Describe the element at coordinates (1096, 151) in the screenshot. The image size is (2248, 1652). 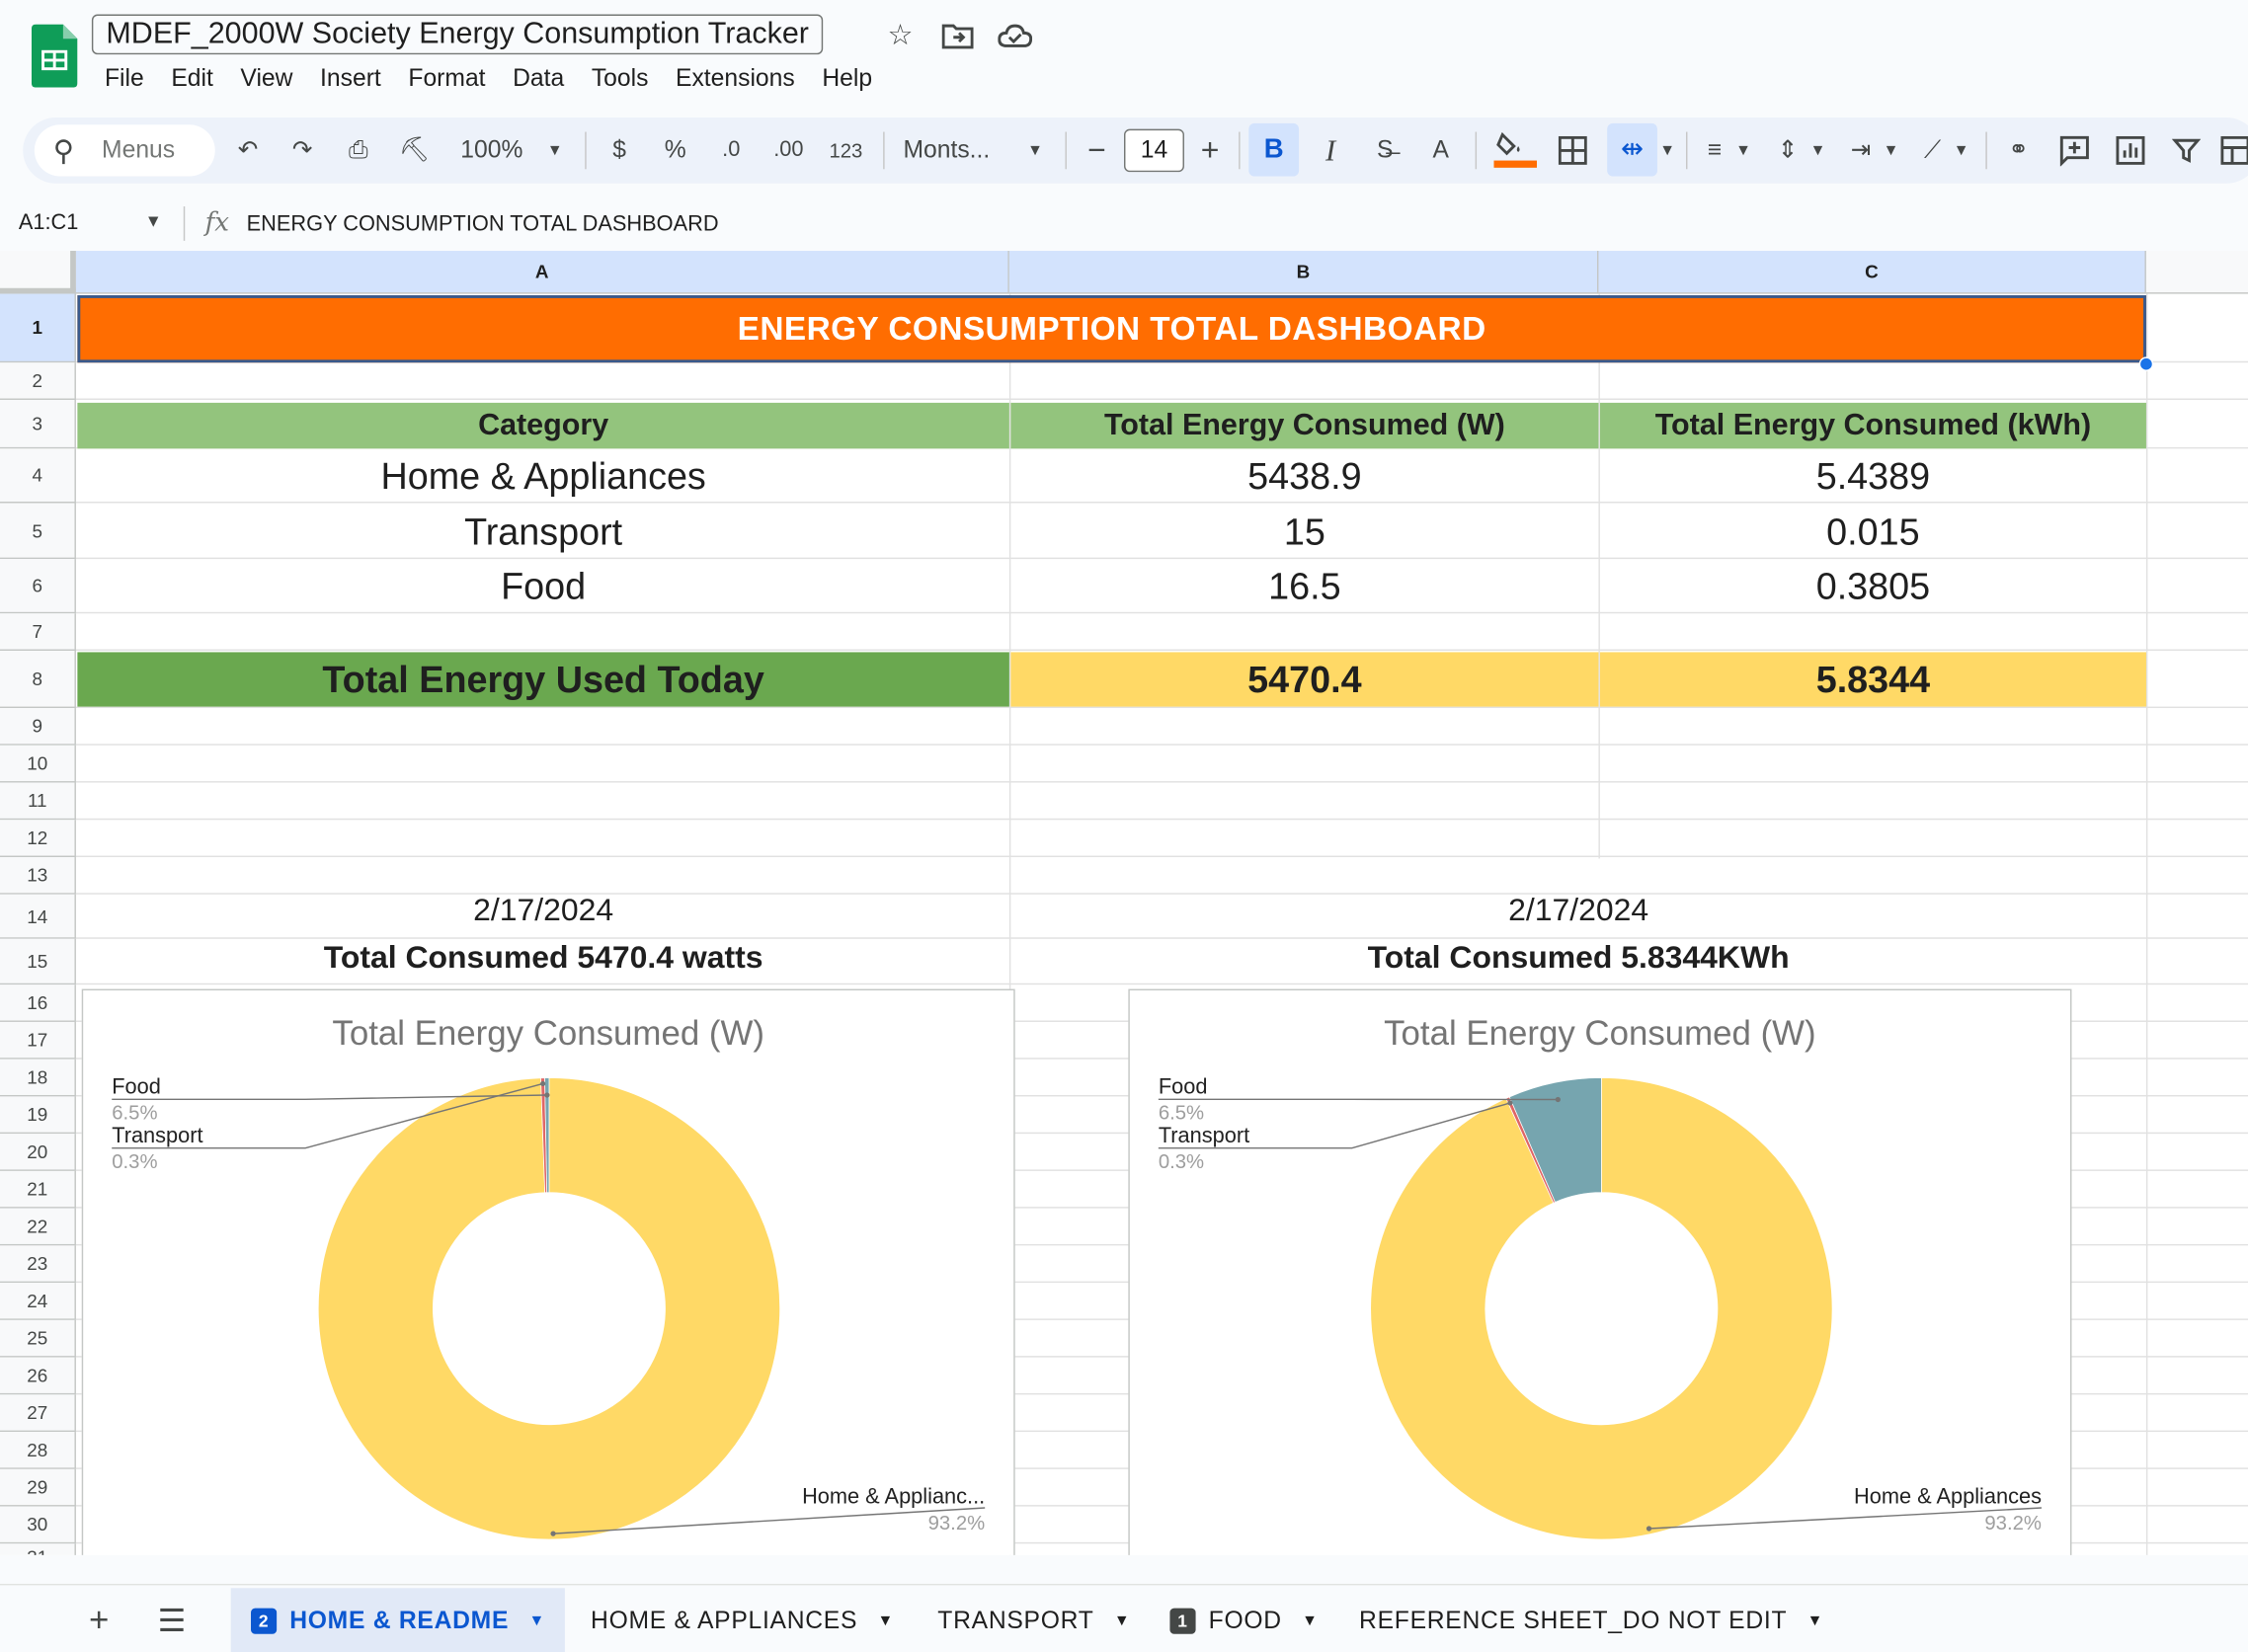
I see `decrease-font-size-button: −` at that location.